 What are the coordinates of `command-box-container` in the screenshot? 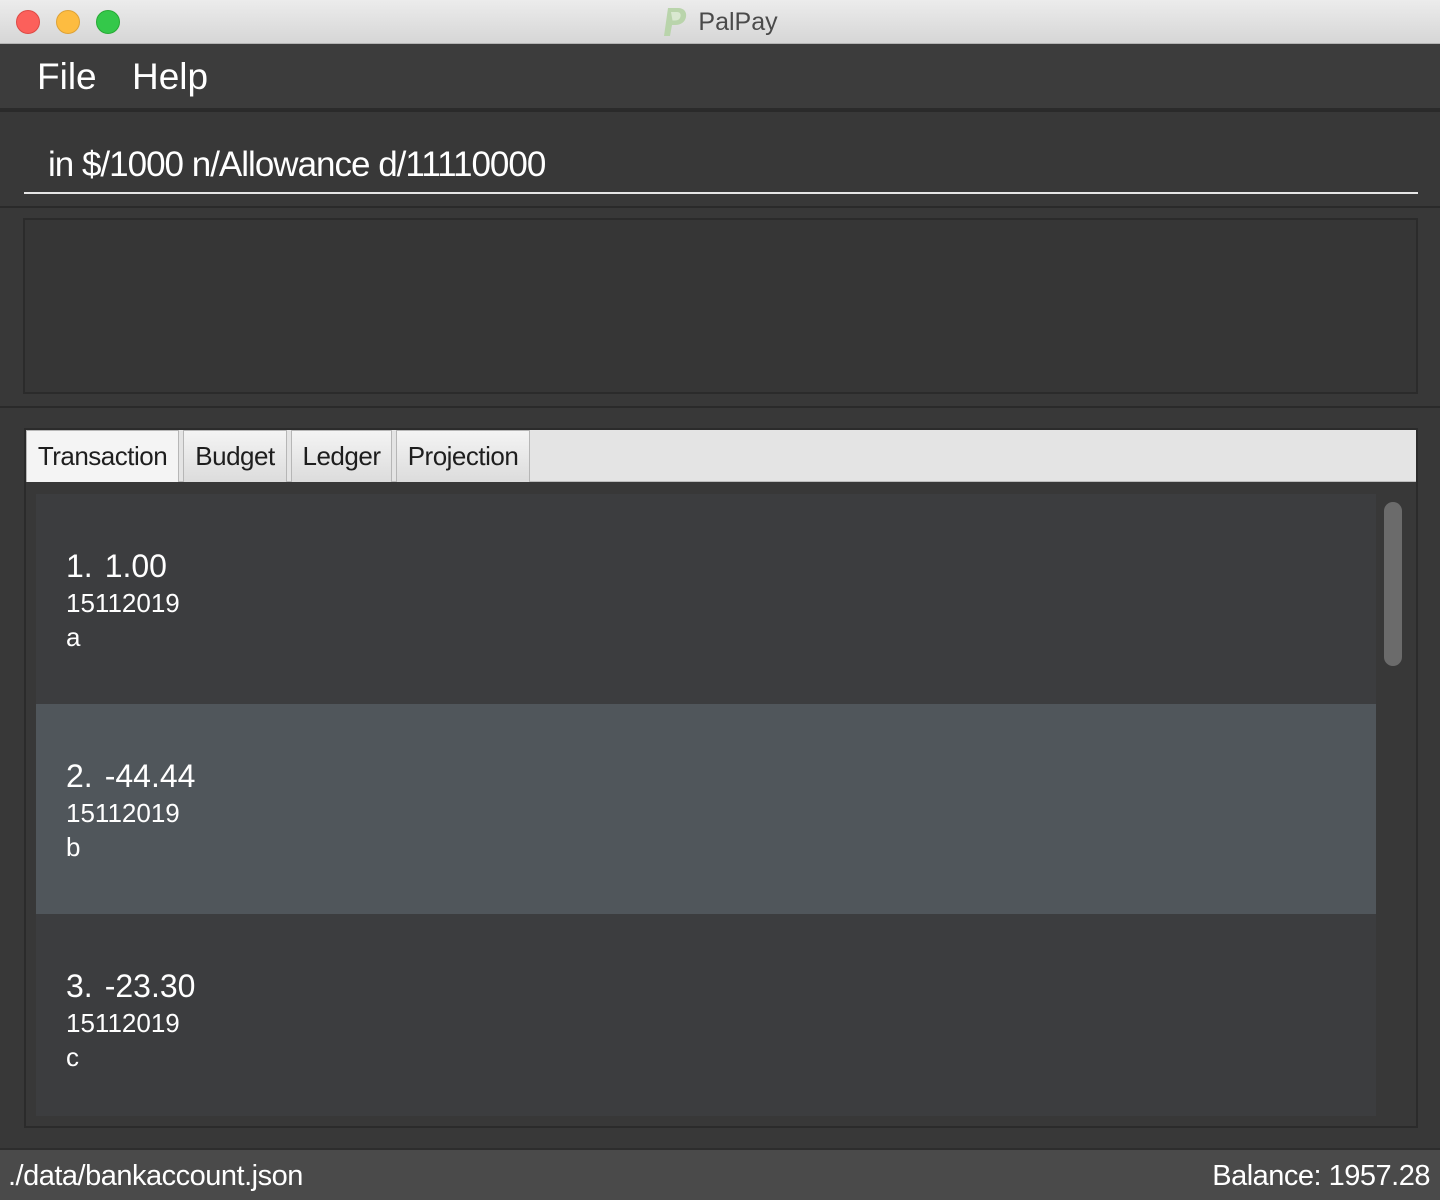 It's located at (720, 158).